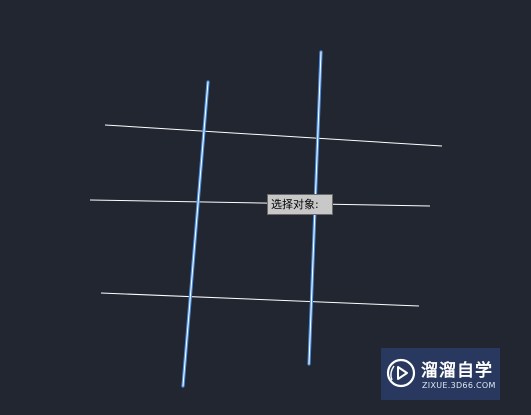  Describe the element at coordinates (457, 371) in the screenshot. I see `watermark-title: 溜溜自学` at that location.